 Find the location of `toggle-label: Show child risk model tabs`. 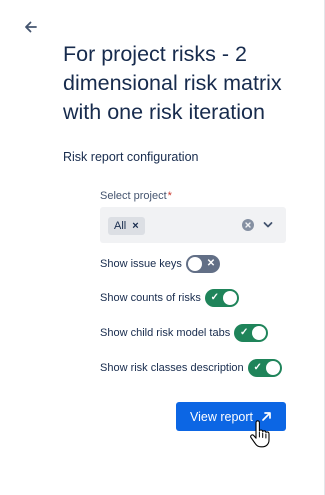

toggle-label: Show child risk model tabs is located at coordinates (165, 333).